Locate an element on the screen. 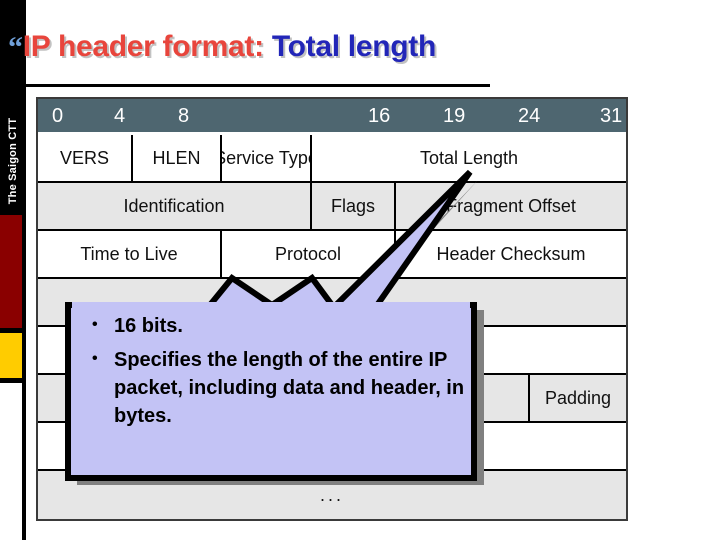 Image resolution: width=720 pixels, height=540 pixels. sidebar-red-block is located at coordinates (11, 271).